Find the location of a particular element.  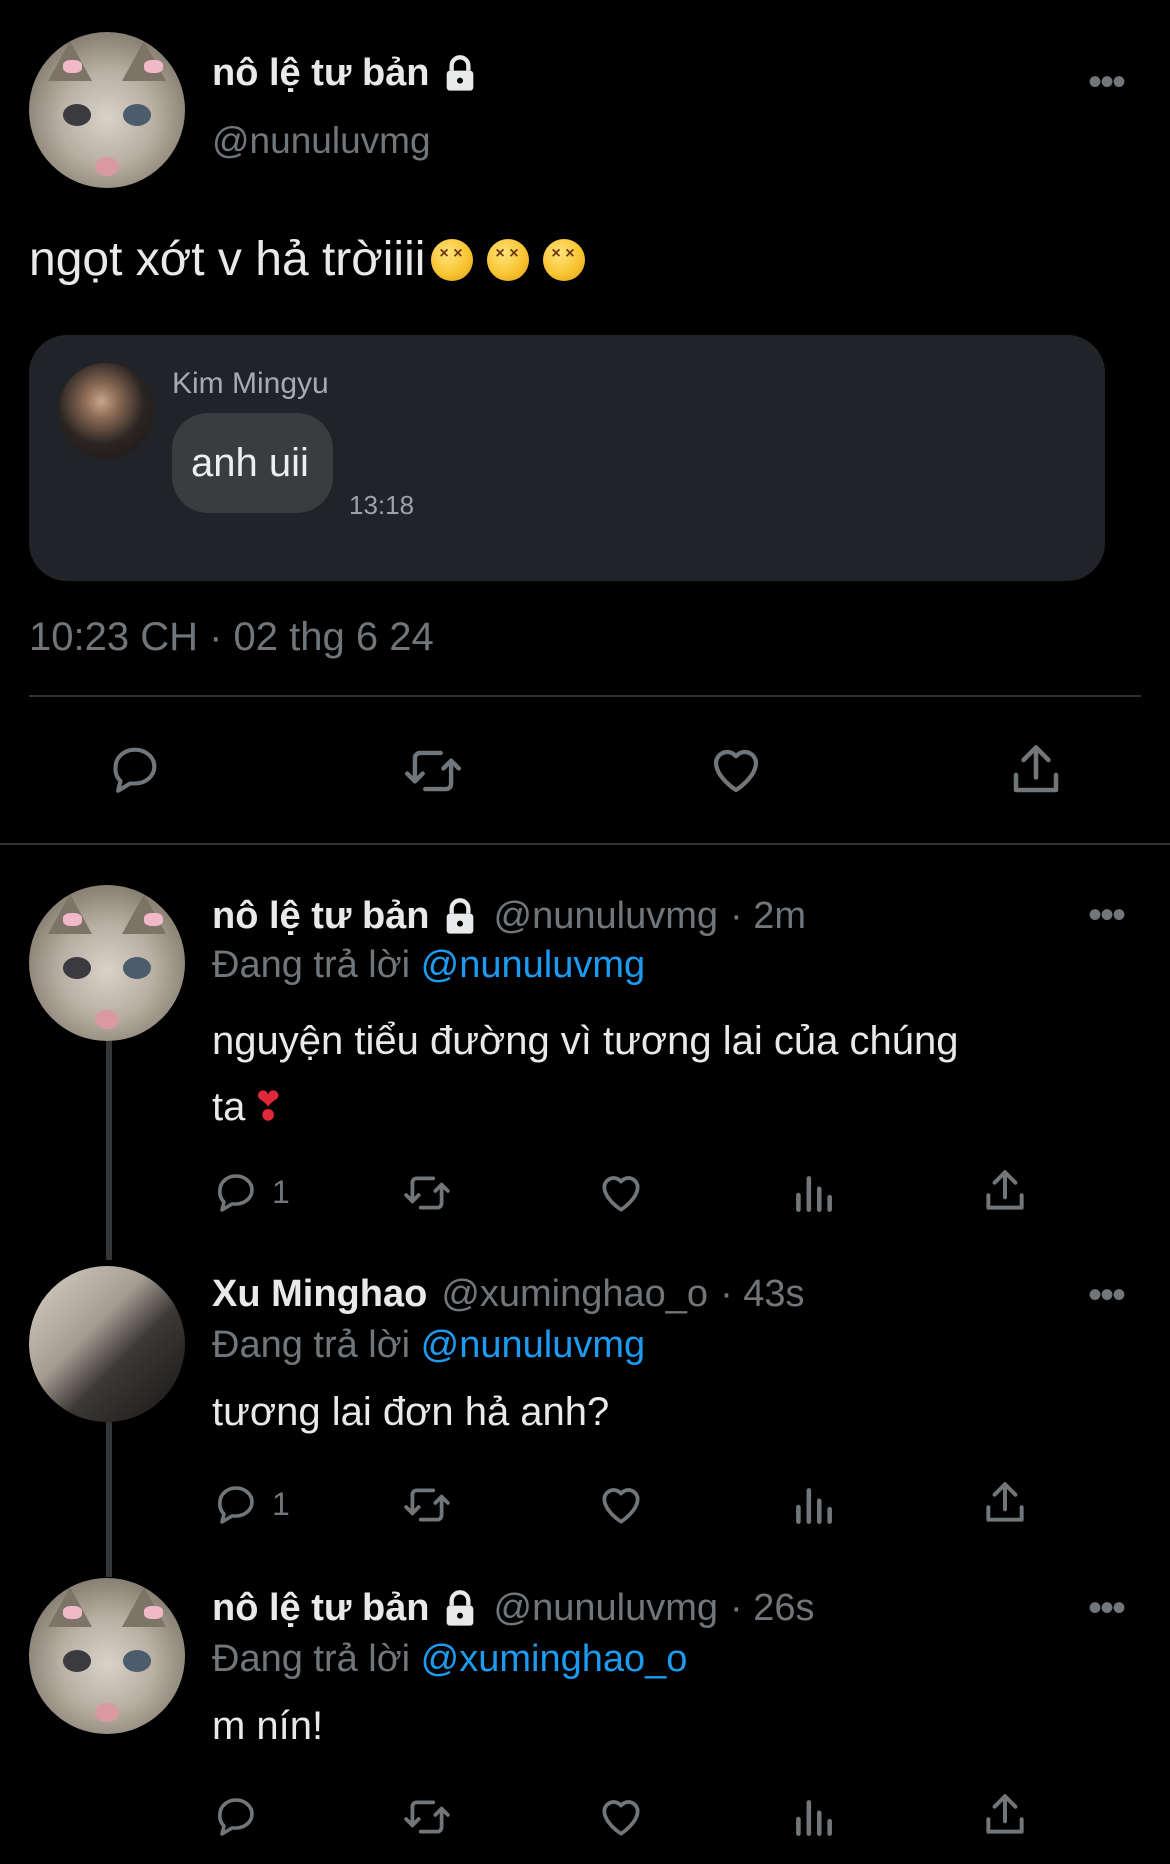

author-handle: @nunuluvmg is located at coordinates (321, 141).